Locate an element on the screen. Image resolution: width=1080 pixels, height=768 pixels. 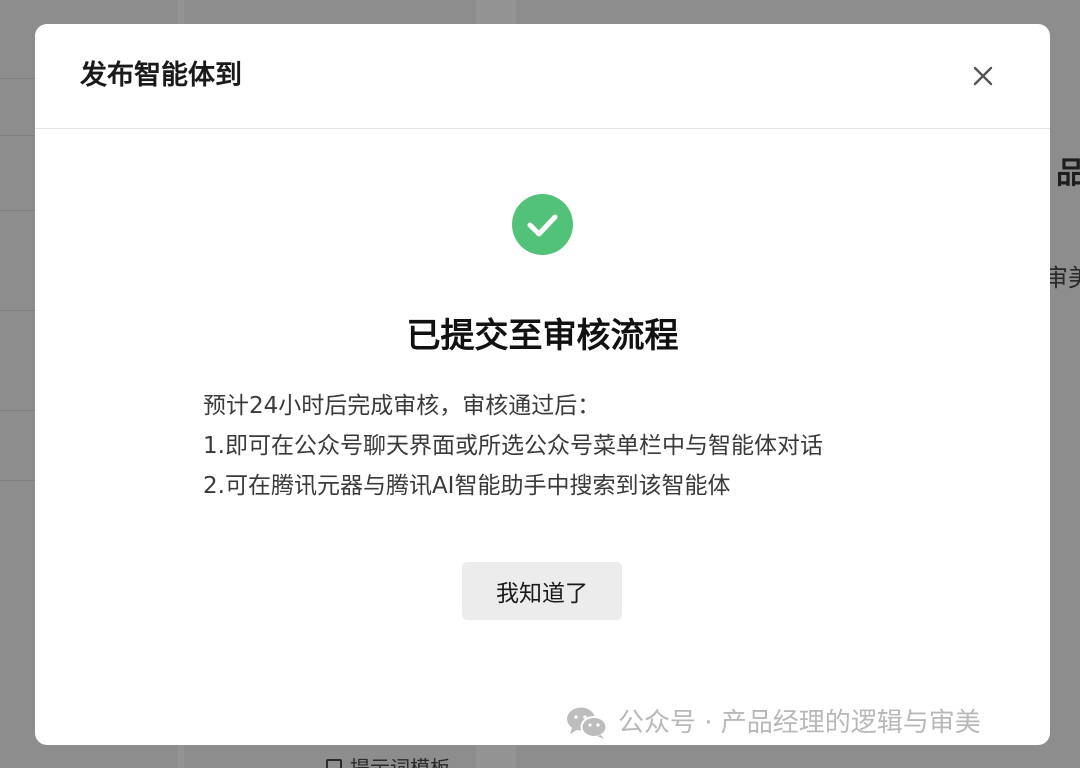
prompt-template-label: 提示词模板 is located at coordinates (400, 762).